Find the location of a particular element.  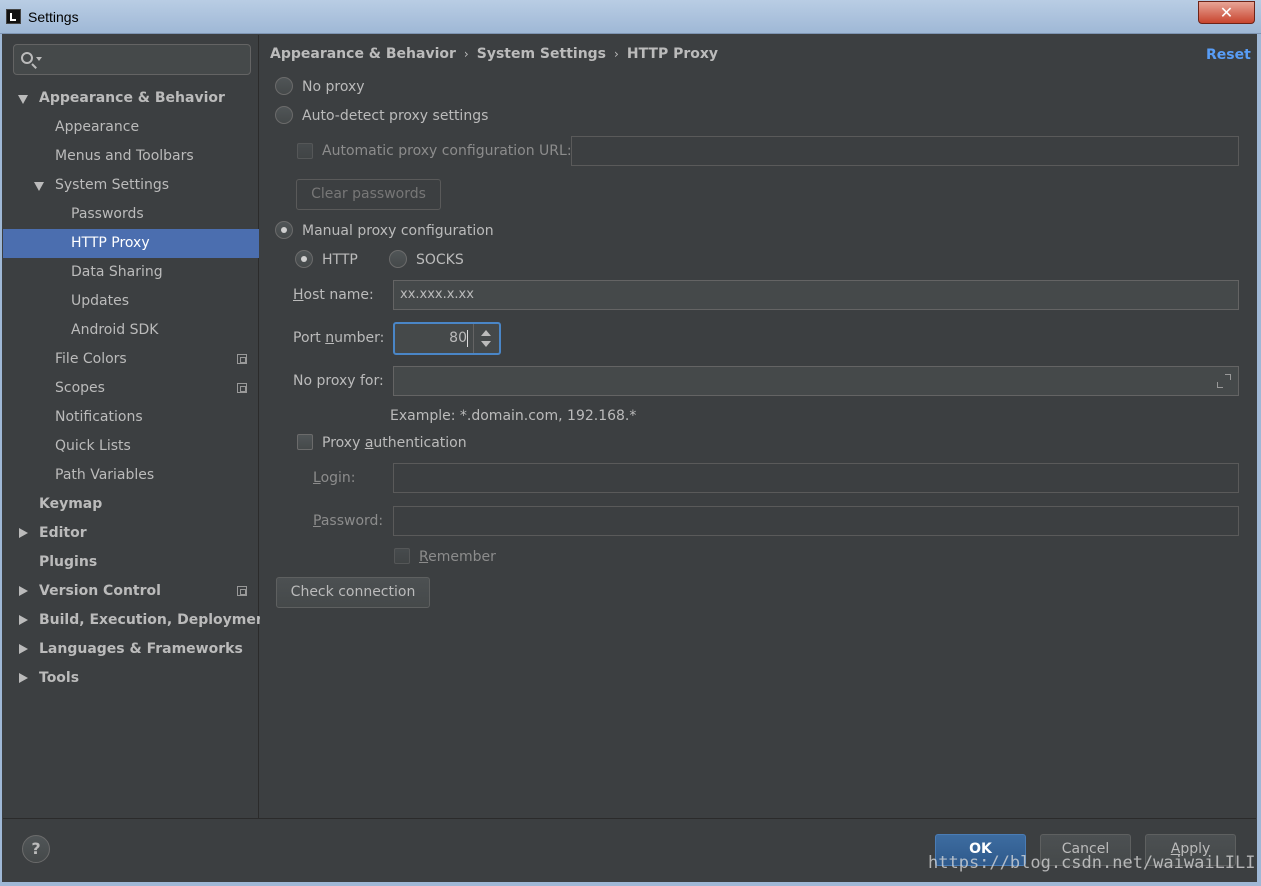

sidebar-item-passwords: Passwords is located at coordinates (131, 214).